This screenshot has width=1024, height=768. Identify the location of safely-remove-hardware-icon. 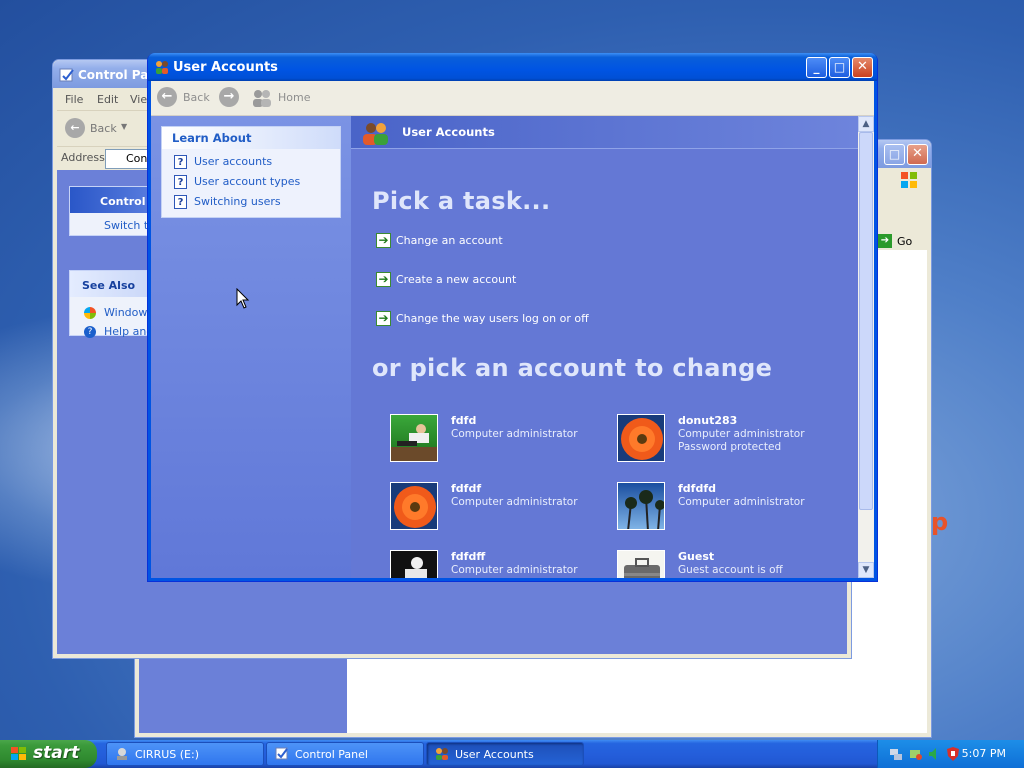
(915, 754).